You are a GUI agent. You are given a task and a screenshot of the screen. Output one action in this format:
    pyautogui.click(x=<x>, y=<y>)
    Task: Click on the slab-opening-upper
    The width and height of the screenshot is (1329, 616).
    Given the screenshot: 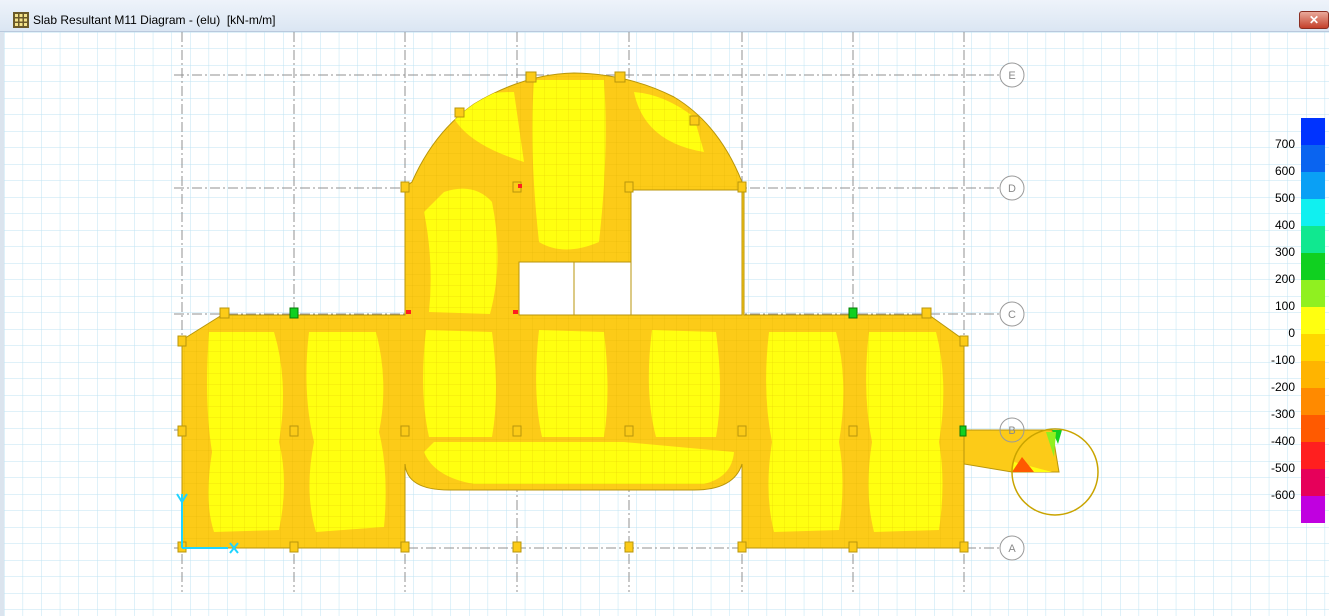 What is the action you would take?
    pyautogui.click(x=686, y=252)
    